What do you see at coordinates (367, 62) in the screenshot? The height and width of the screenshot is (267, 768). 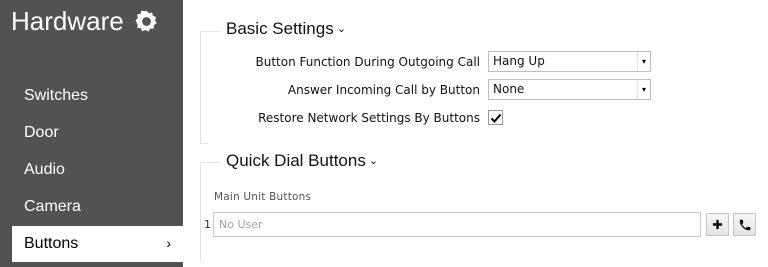 I see `outgoing-call-label: Button Function During Outgoing Call` at bounding box center [367, 62].